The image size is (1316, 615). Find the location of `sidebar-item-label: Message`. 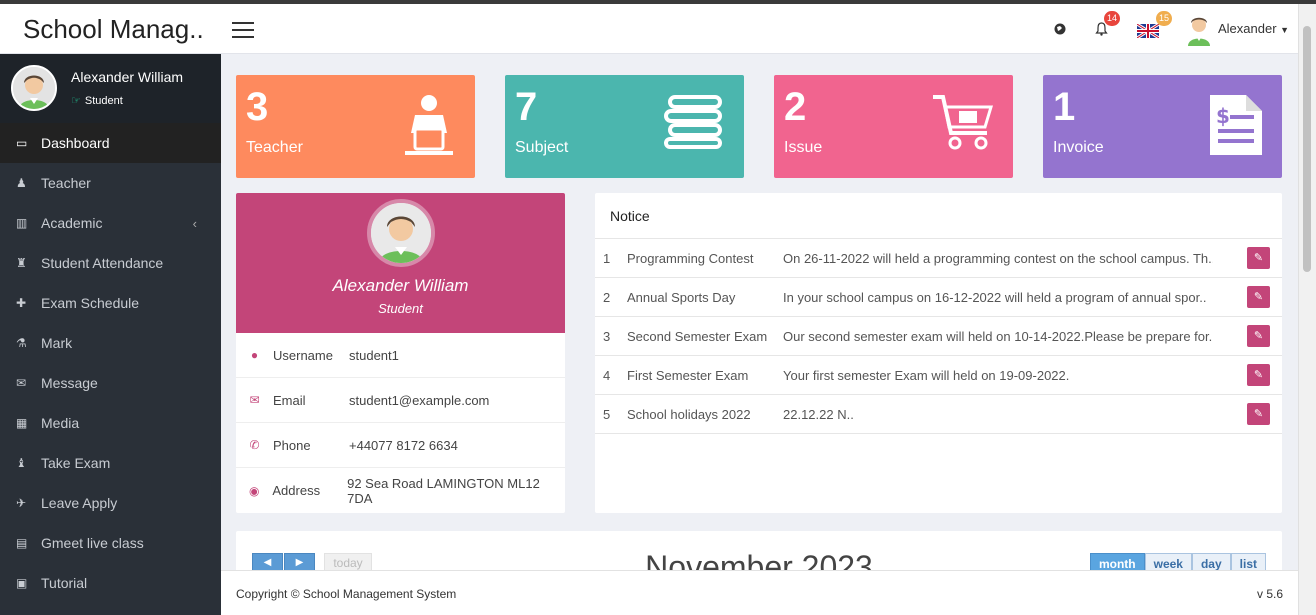

sidebar-item-label: Message is located at coordinates (69, 383).